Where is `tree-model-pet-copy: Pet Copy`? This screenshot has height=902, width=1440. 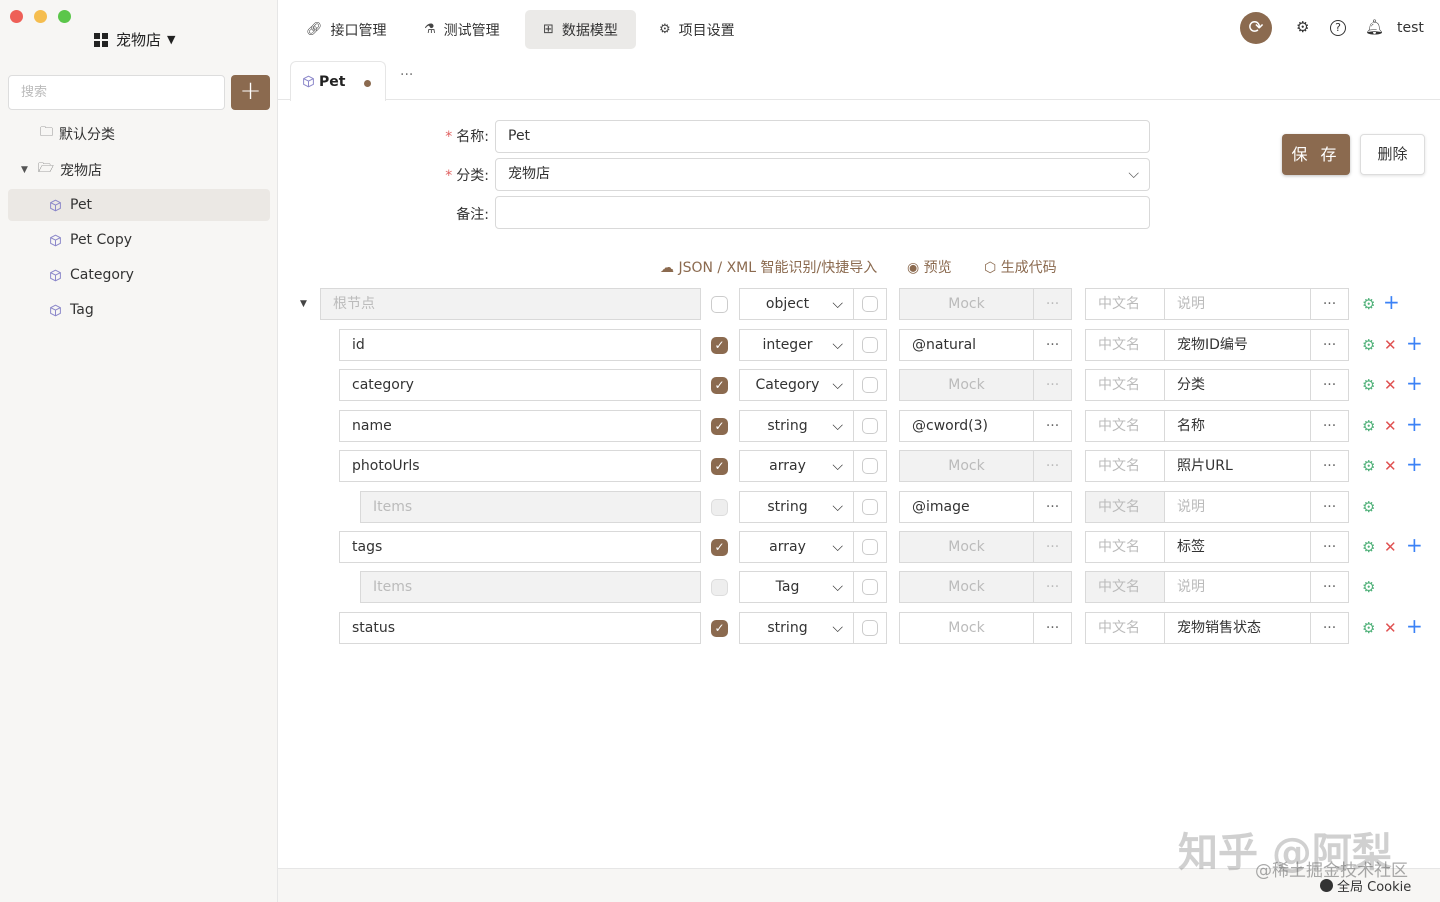 tree-model-pet-copy: Pet Copy is located at coordinates (139, 240).